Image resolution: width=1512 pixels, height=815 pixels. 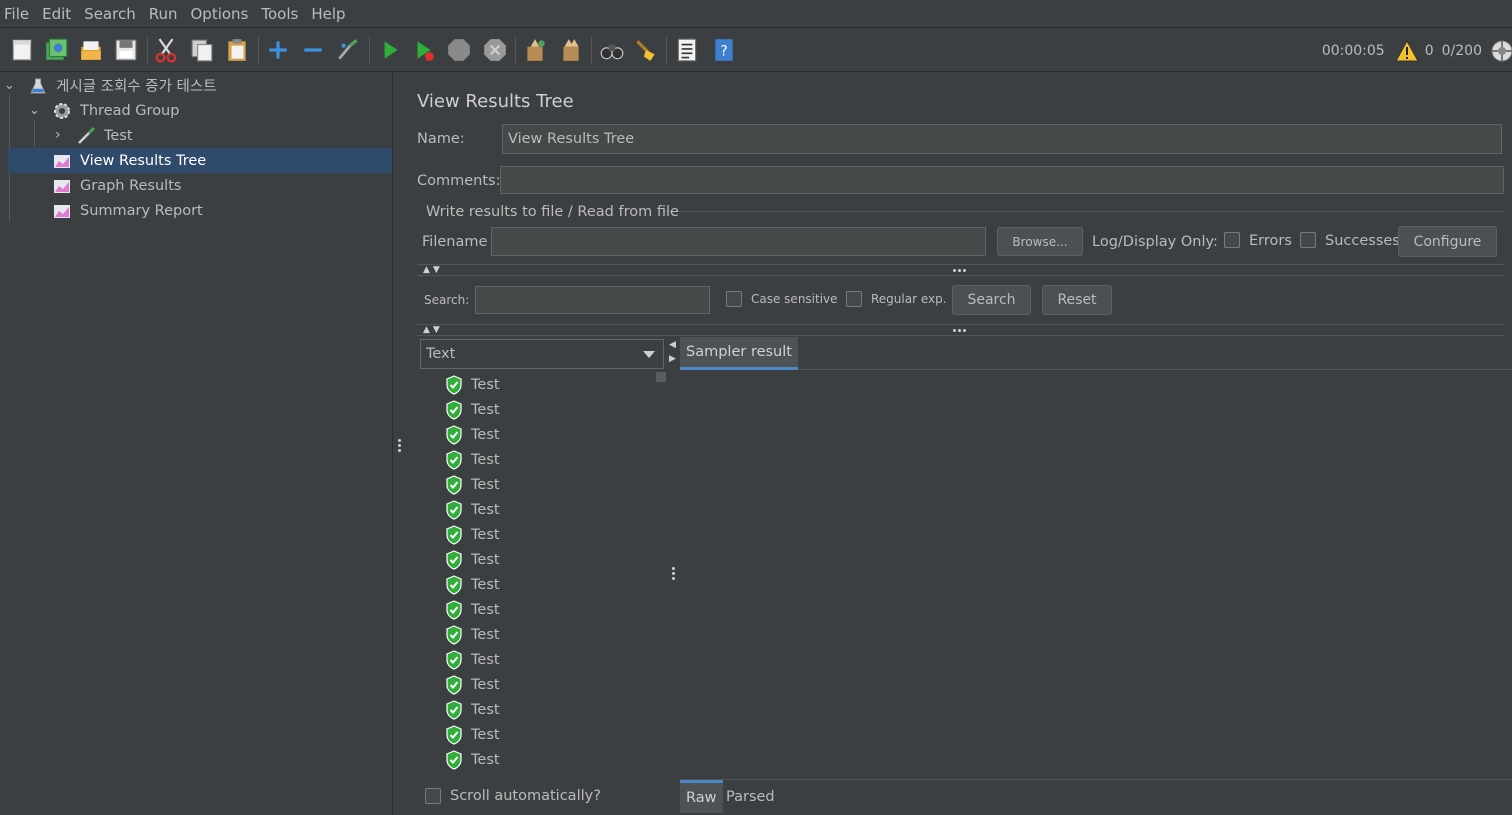 I want to click on tree-node-sampler: Test, so click(x=234, y=135).